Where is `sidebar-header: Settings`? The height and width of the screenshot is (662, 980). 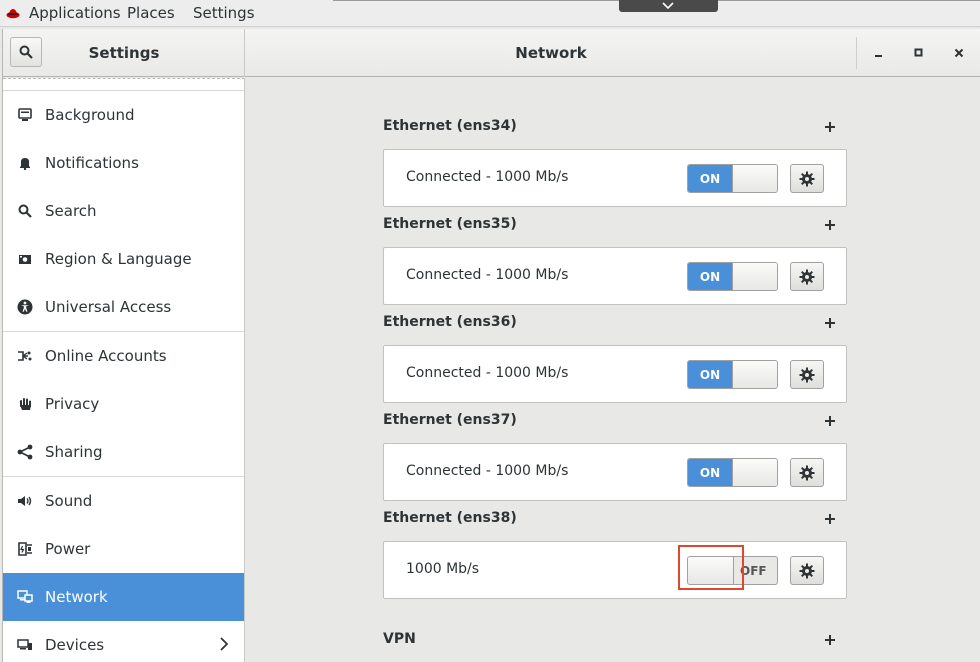
sidebar-header: Settings is located at coordinates (124, 53).